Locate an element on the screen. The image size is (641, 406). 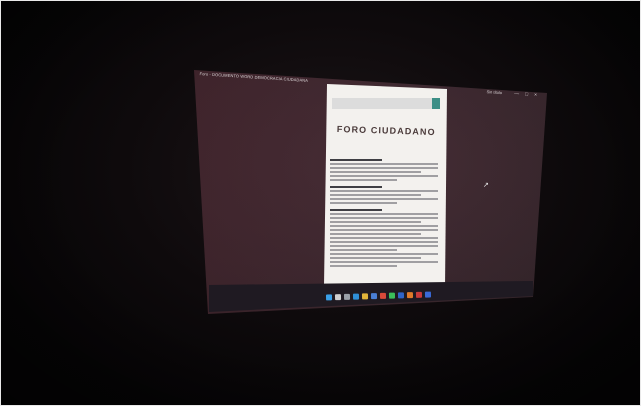
chrome-icon is located at coordinates (383, 295).